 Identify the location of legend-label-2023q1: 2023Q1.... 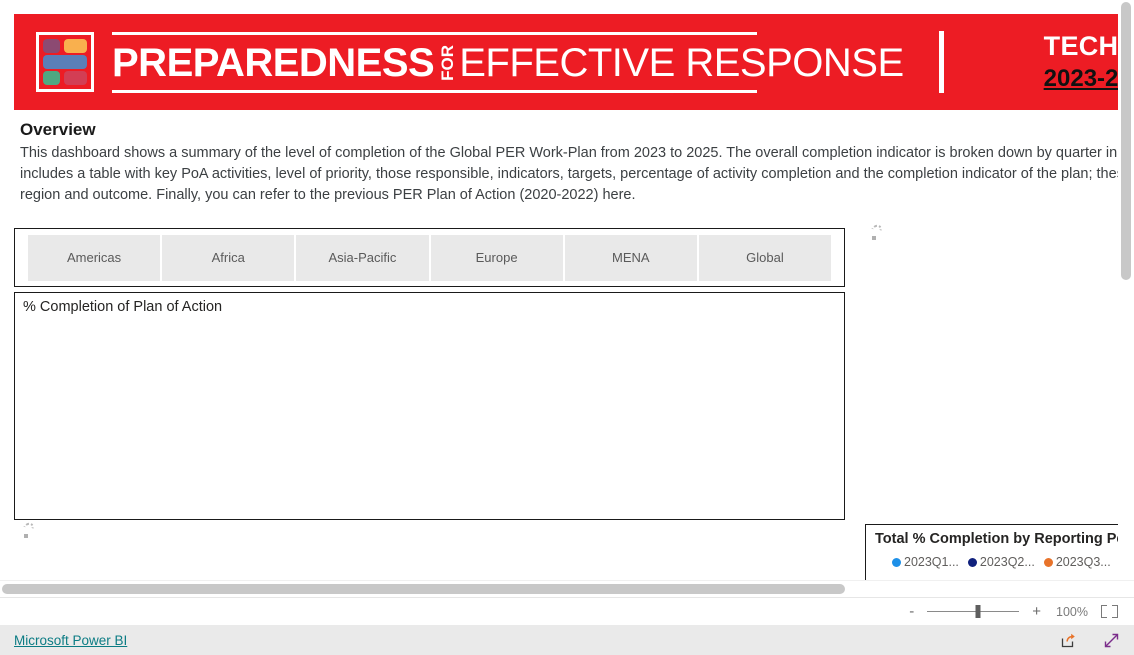
(931, 562).